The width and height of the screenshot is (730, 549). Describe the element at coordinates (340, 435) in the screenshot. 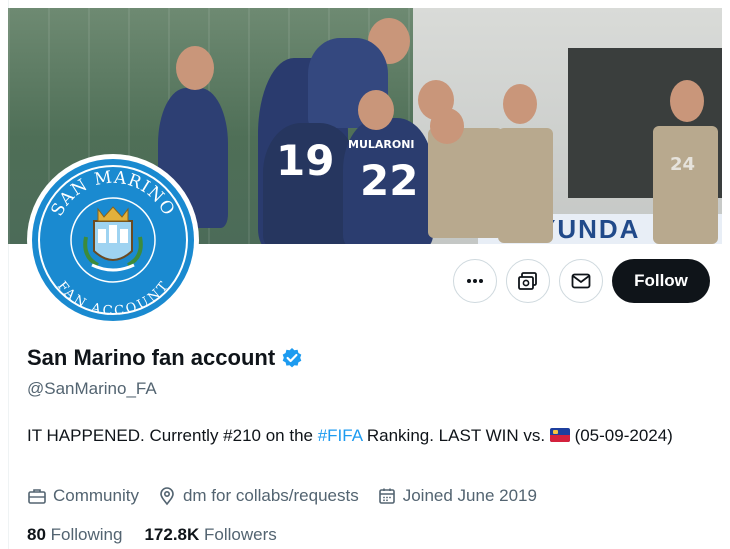

I see `hashtag-link: #FIFA` at that location.